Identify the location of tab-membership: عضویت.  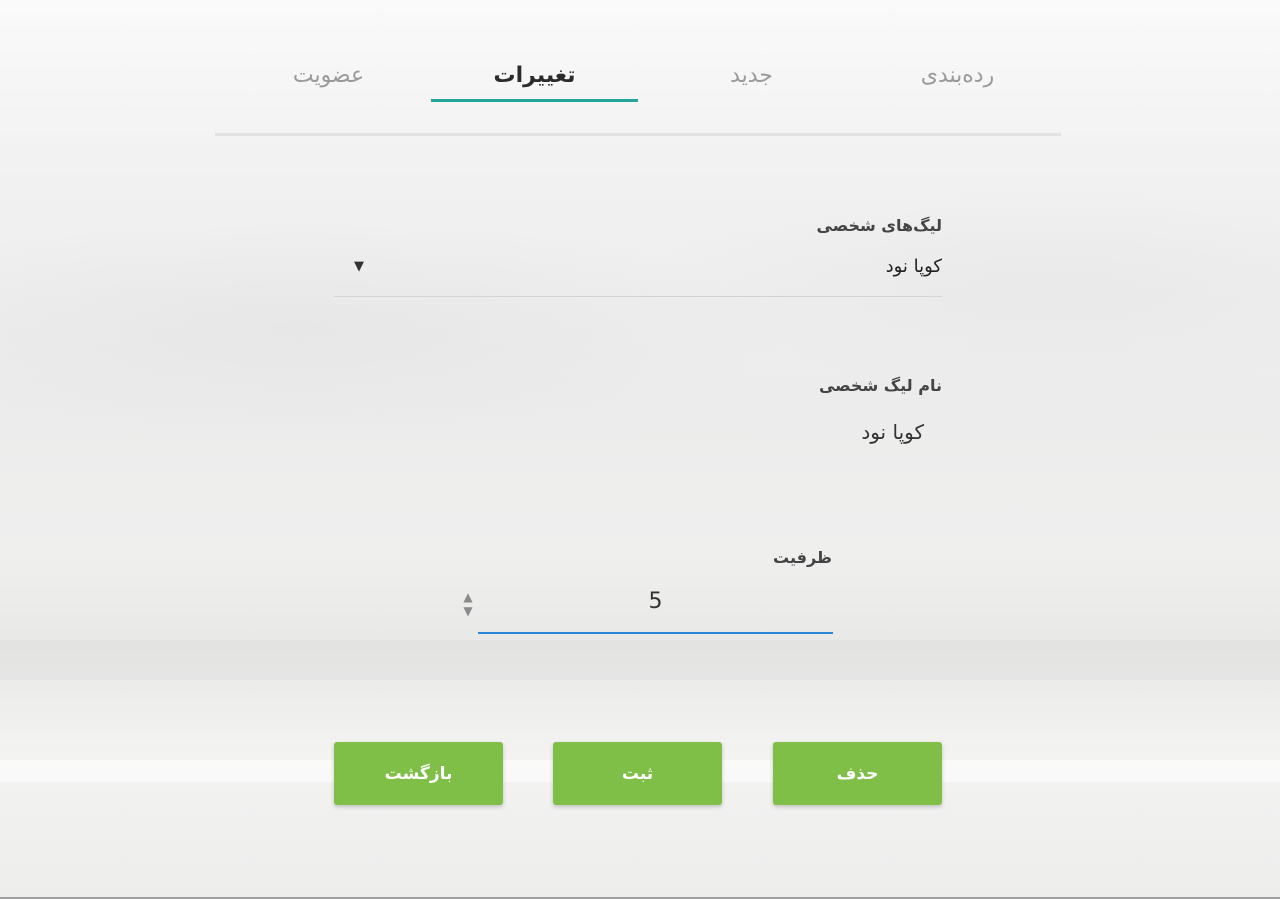
(328, 75).